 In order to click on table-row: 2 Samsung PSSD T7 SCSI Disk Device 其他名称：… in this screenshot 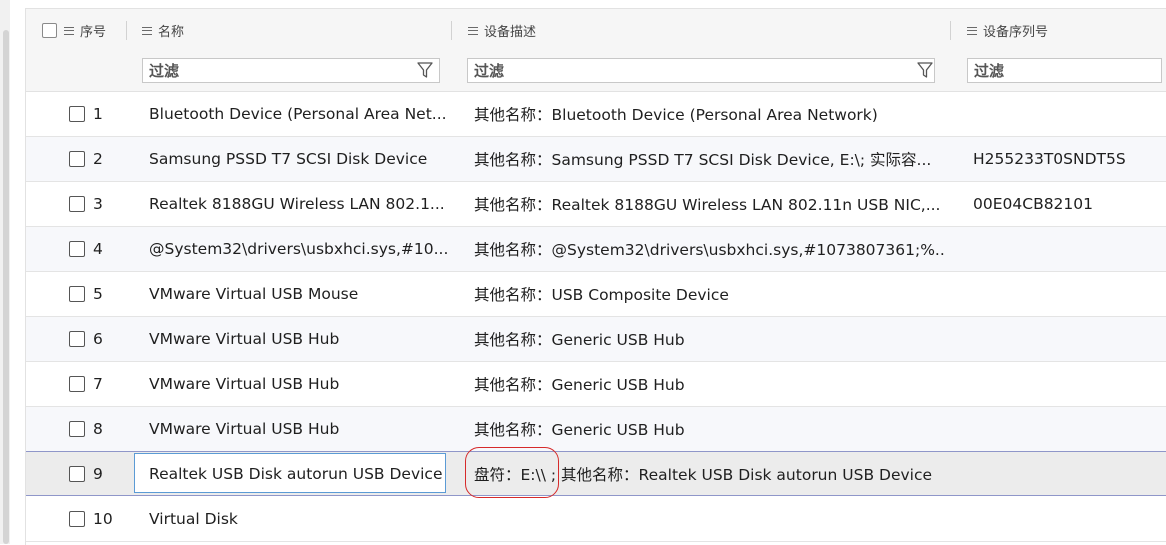, I will do `click(596, 159)`.